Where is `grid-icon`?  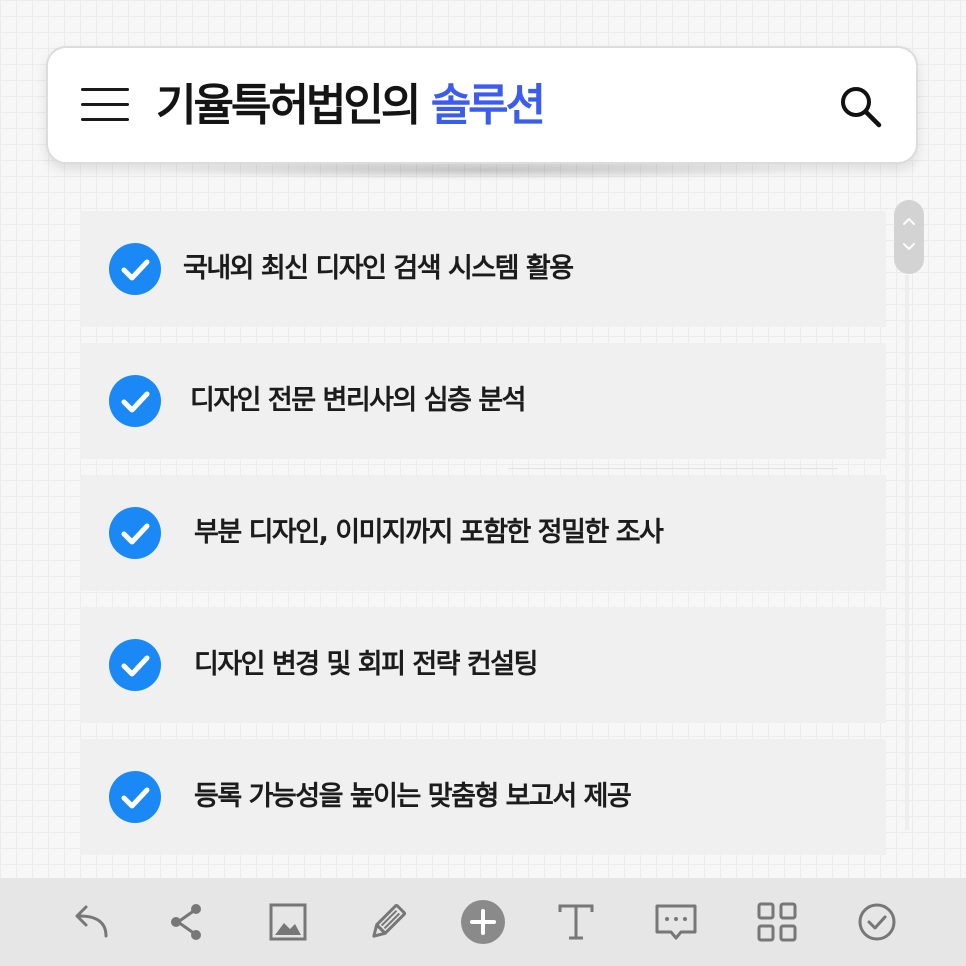 grid-icon is located at coordinates (777, 922).